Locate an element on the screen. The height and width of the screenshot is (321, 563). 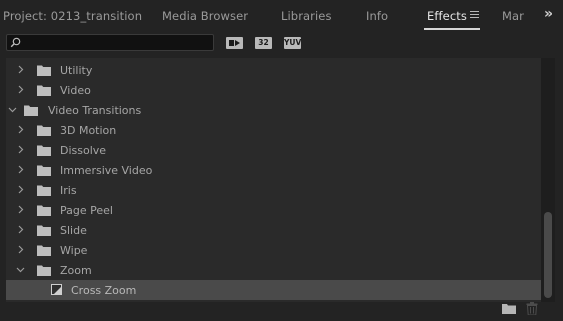
scrollbar-thumb is located at coordinates (548, 255).